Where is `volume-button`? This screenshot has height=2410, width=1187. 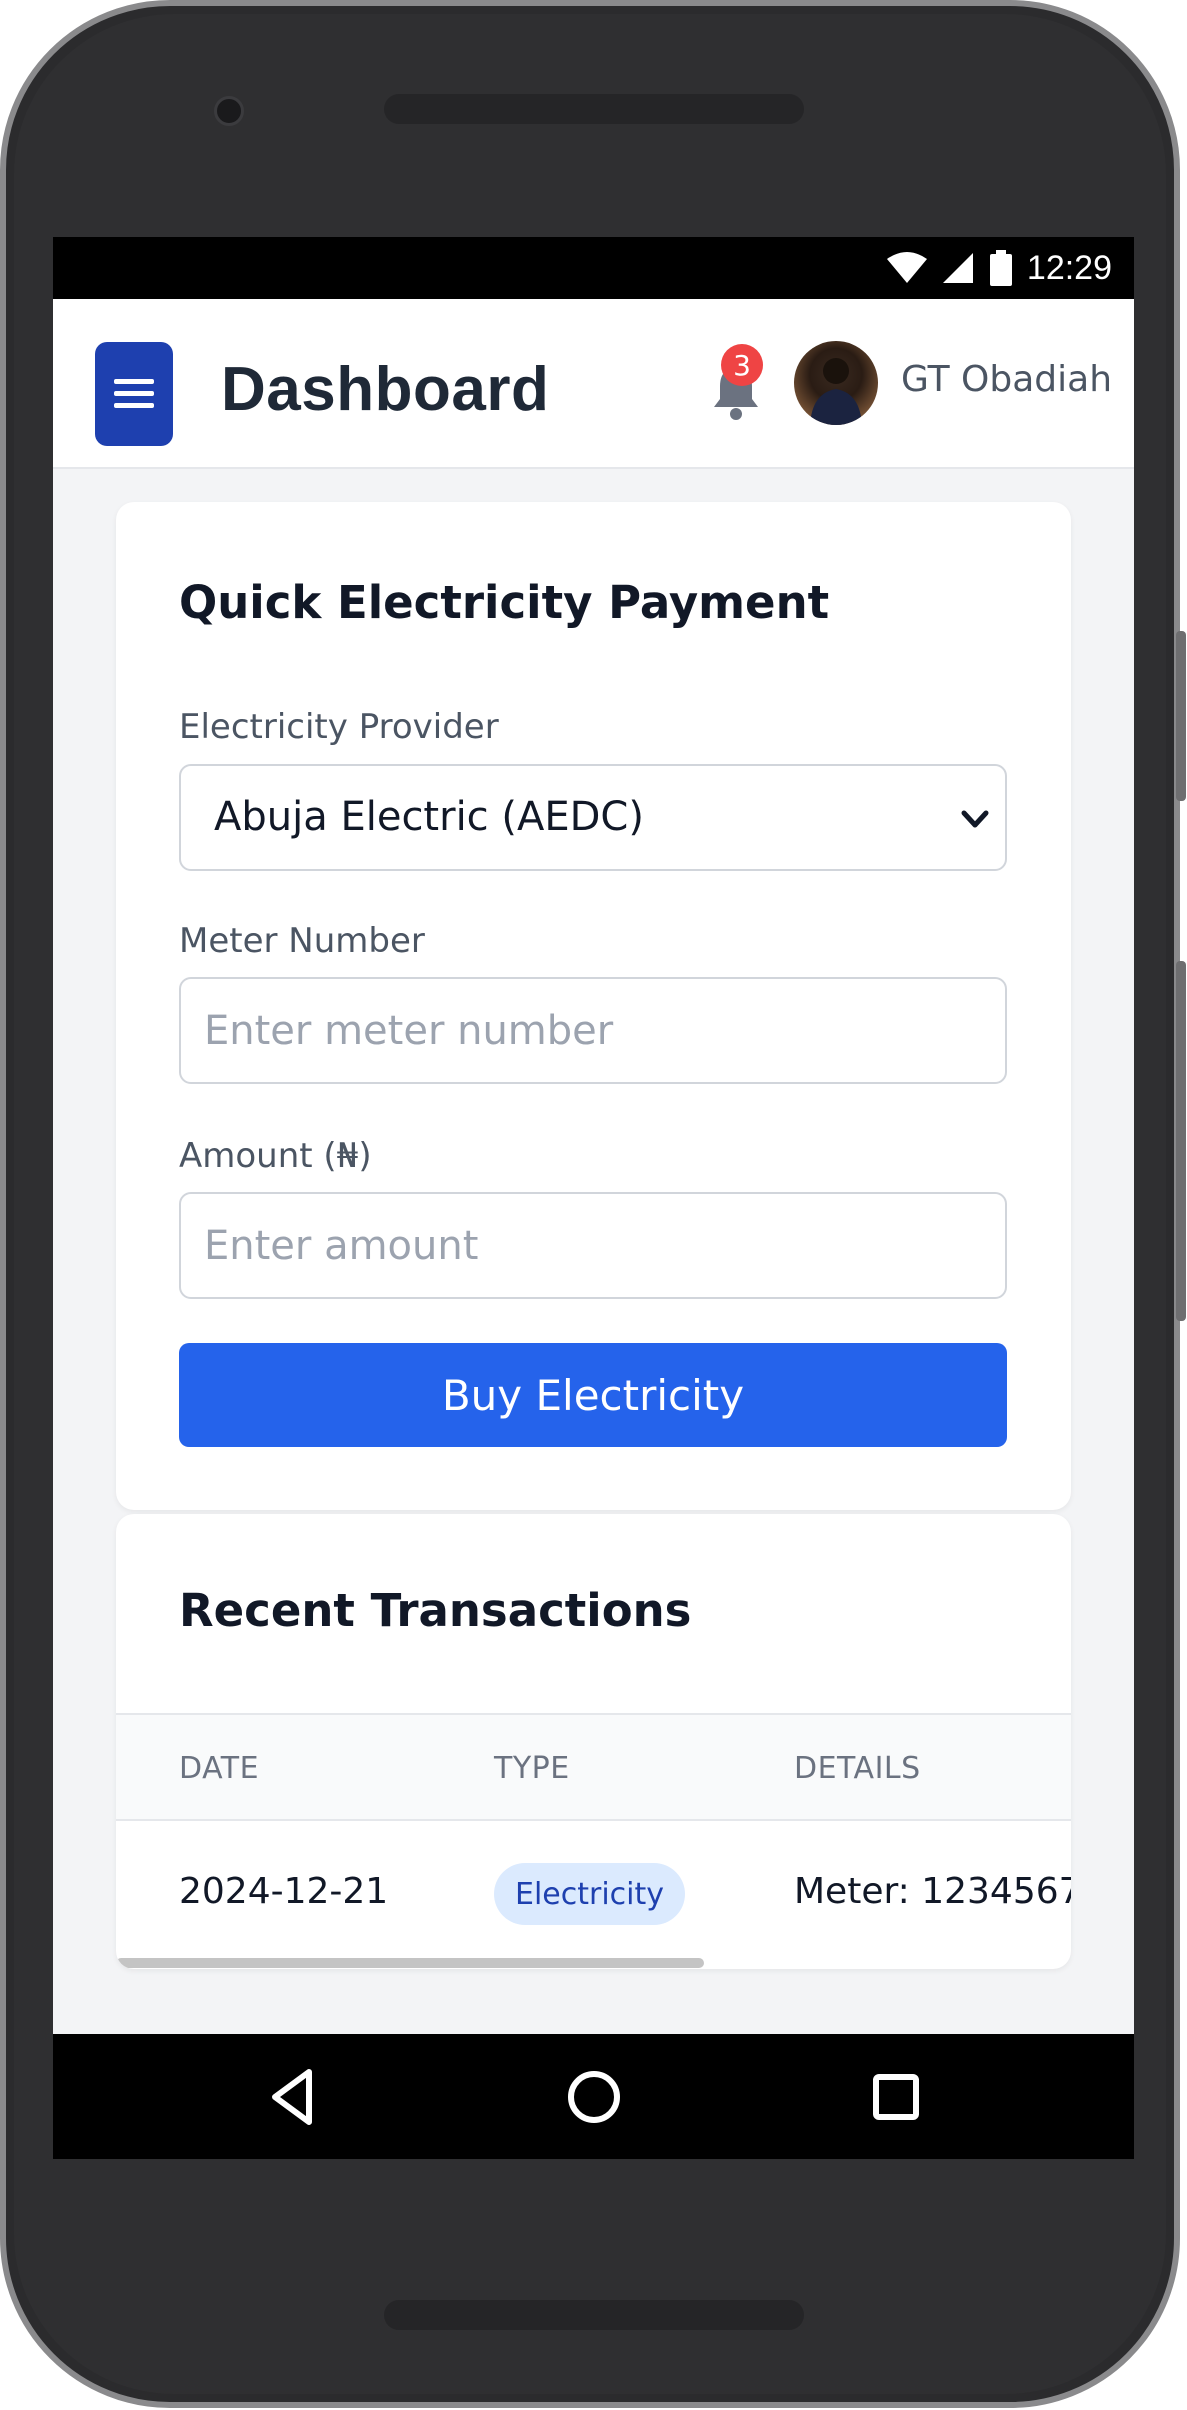
volume-button is located at coordinates (1181, 1141).